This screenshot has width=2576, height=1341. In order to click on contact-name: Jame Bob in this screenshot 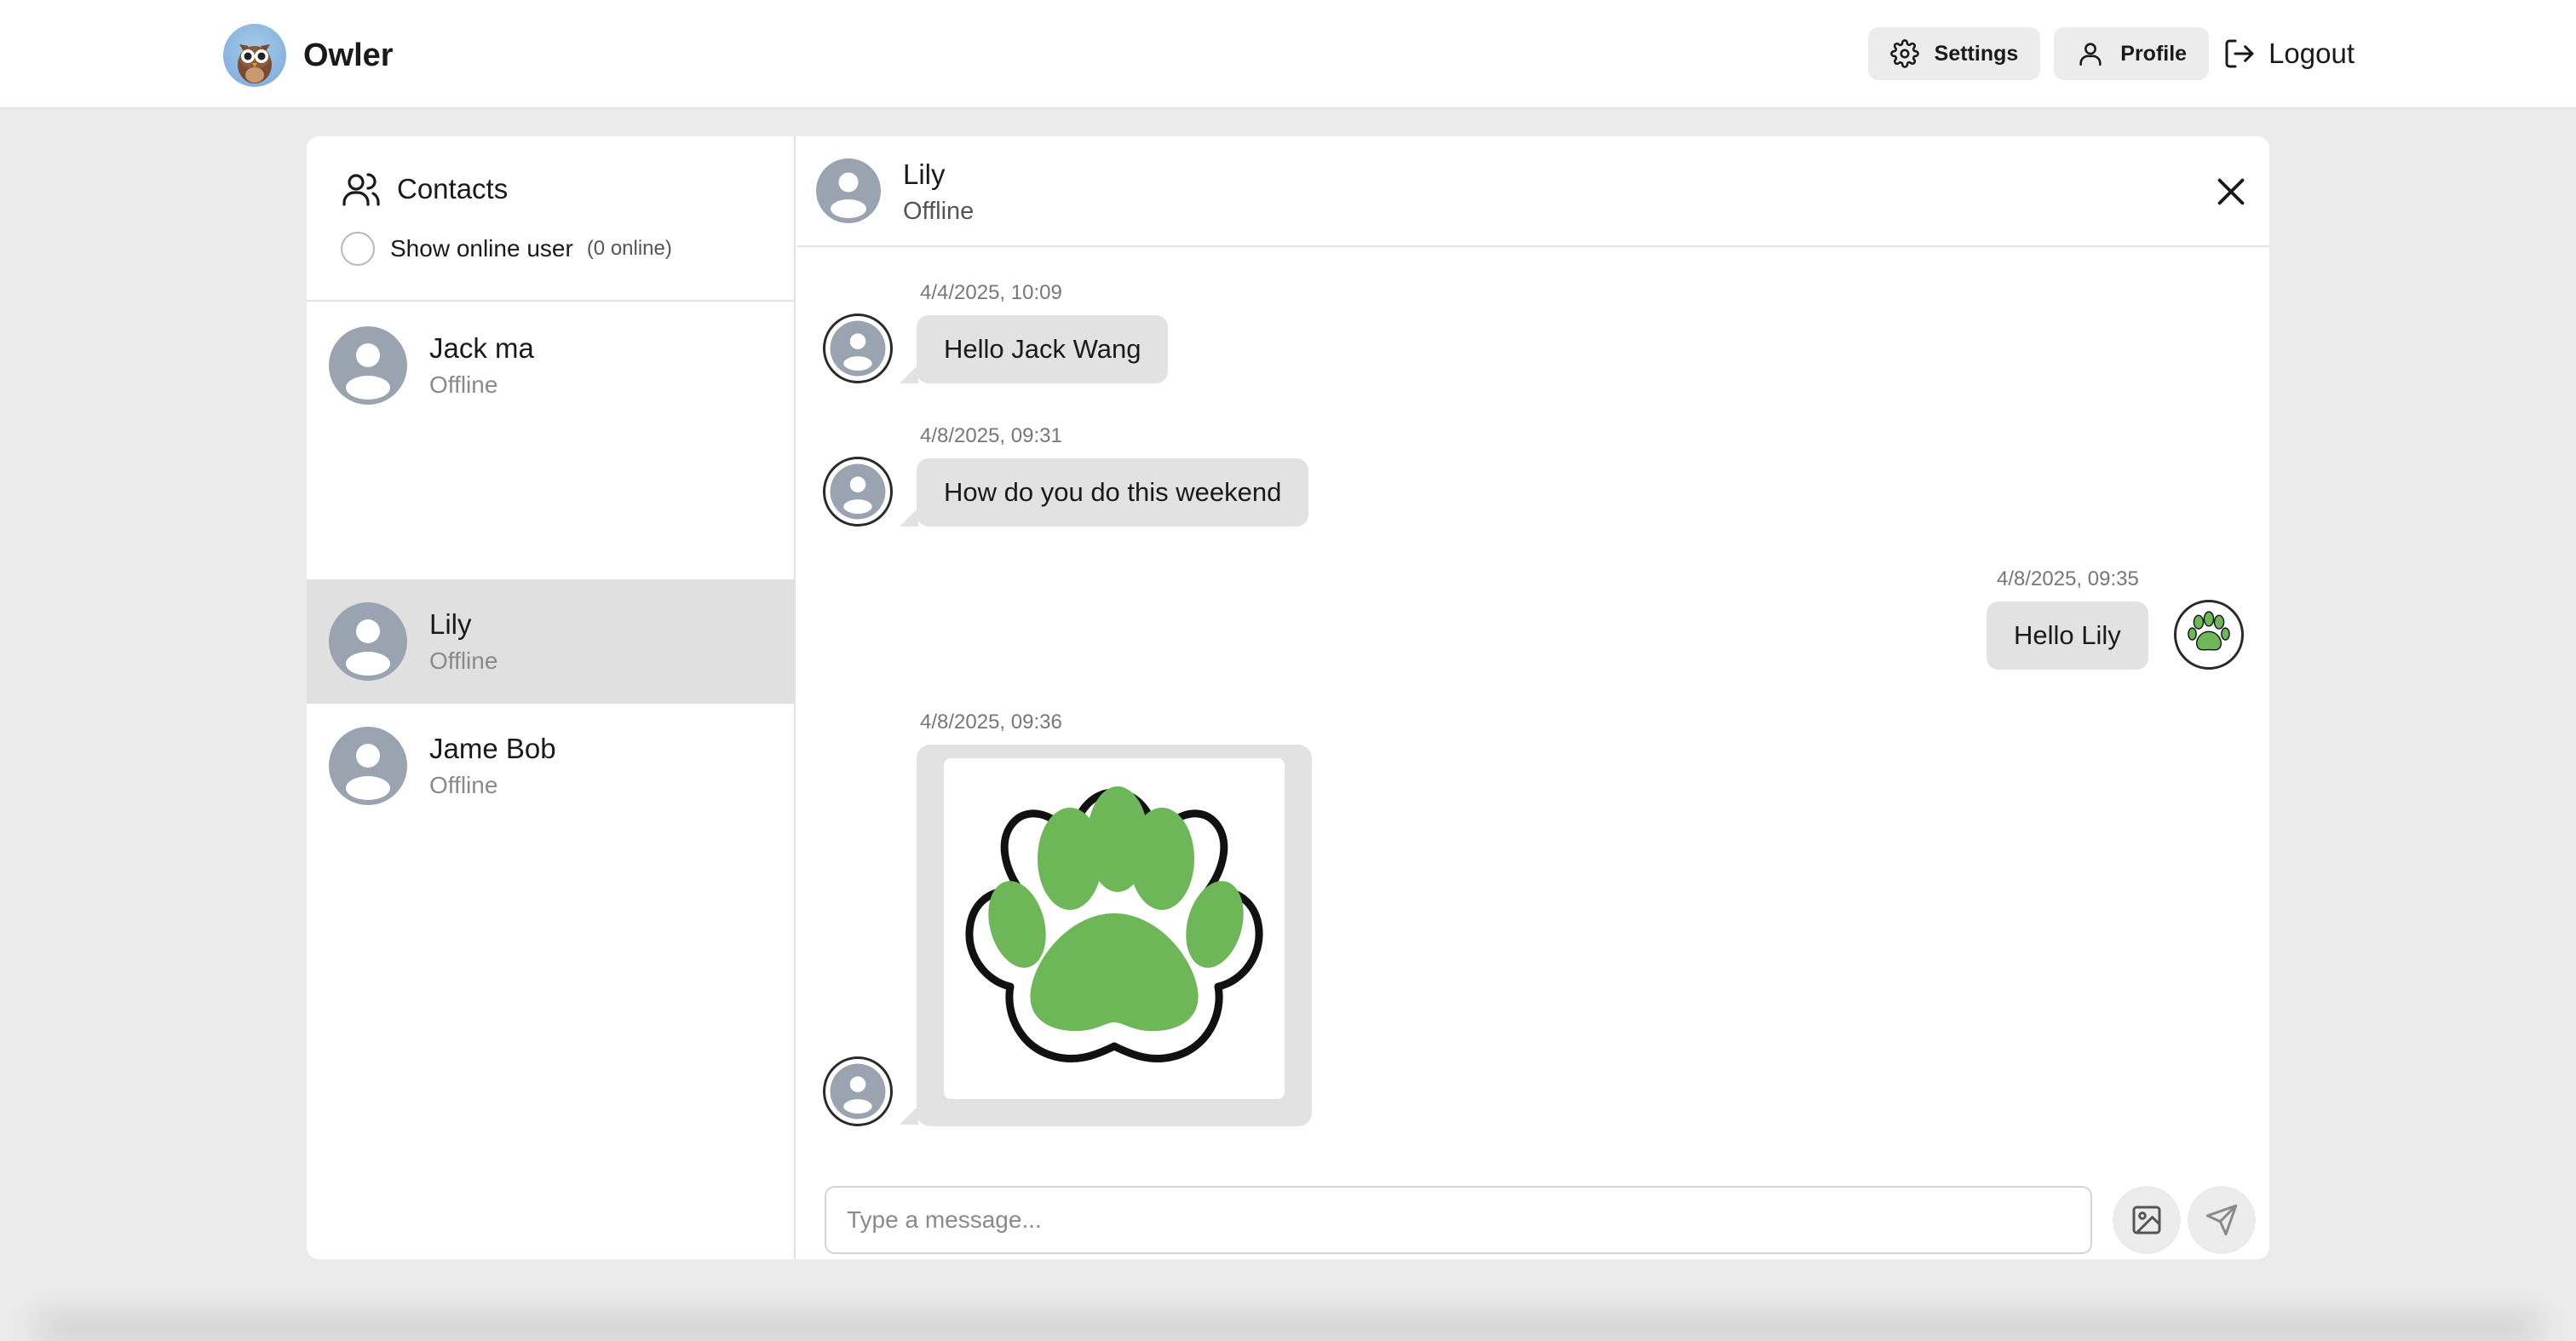, I will do `click(492, 749)`.